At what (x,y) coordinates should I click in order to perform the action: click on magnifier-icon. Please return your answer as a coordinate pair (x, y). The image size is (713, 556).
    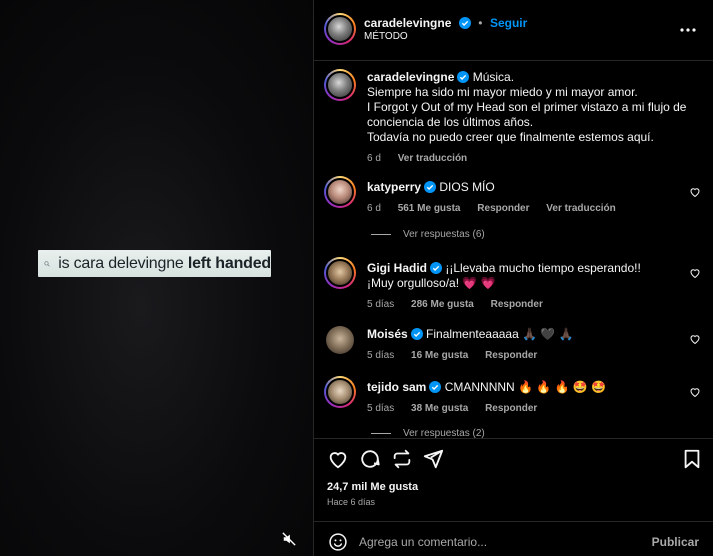
    Looking at the image, I should click on (47, 263).